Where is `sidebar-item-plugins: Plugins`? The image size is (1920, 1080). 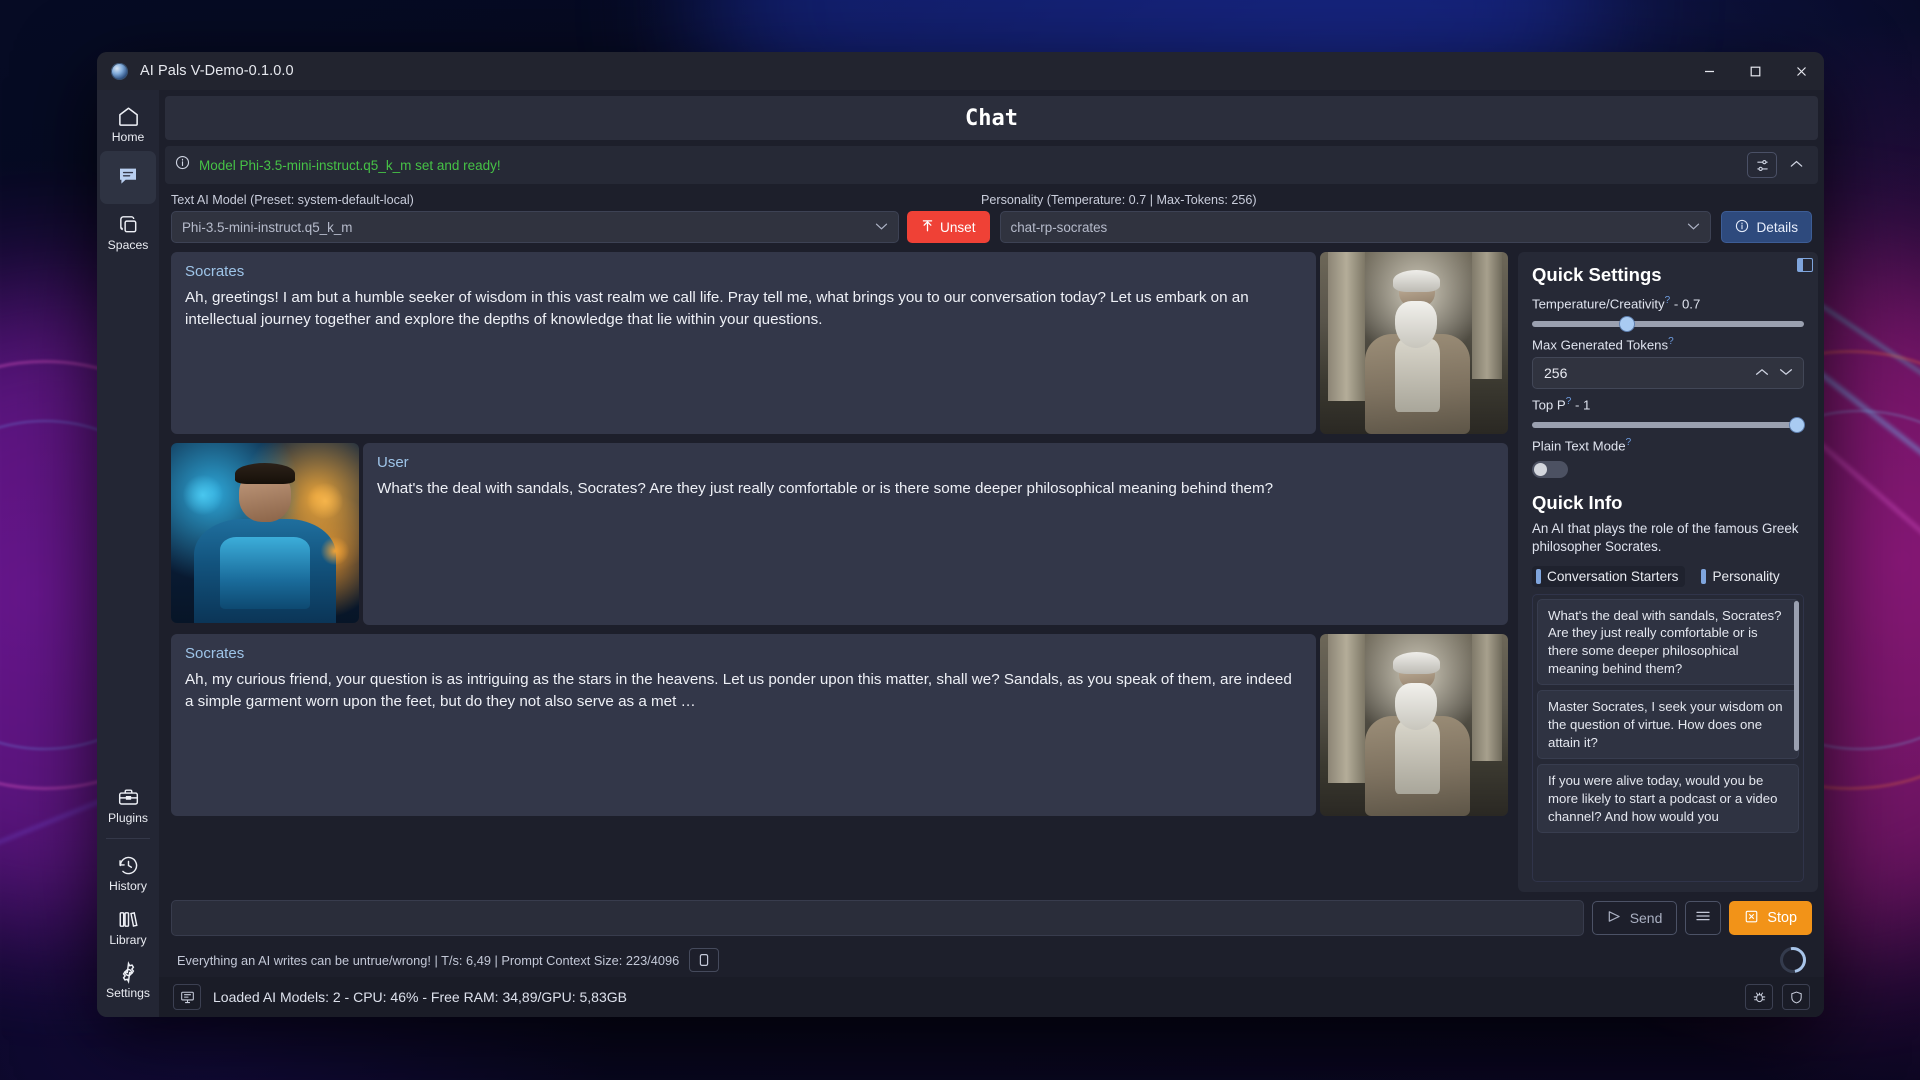 sidebar-item-plugins: Plugins is located at coordinates (128, 804).